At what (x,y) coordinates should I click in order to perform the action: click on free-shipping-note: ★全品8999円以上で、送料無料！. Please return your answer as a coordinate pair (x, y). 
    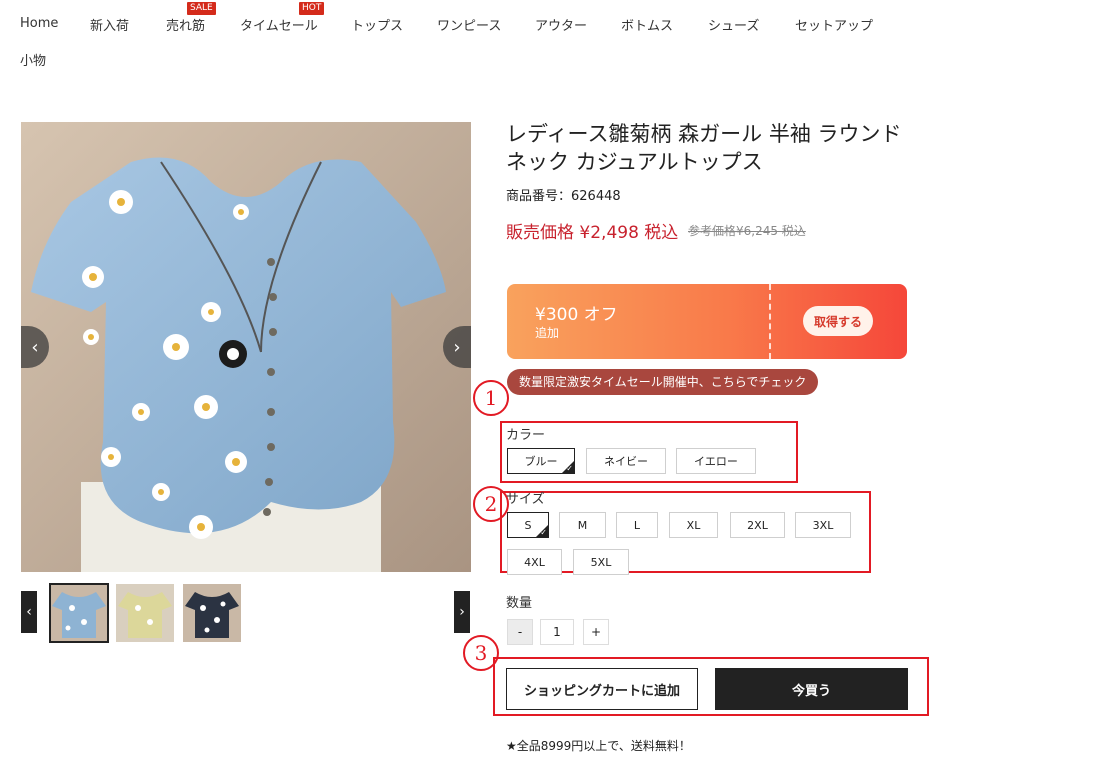
    Looking at the image, I should click on (598, 746).